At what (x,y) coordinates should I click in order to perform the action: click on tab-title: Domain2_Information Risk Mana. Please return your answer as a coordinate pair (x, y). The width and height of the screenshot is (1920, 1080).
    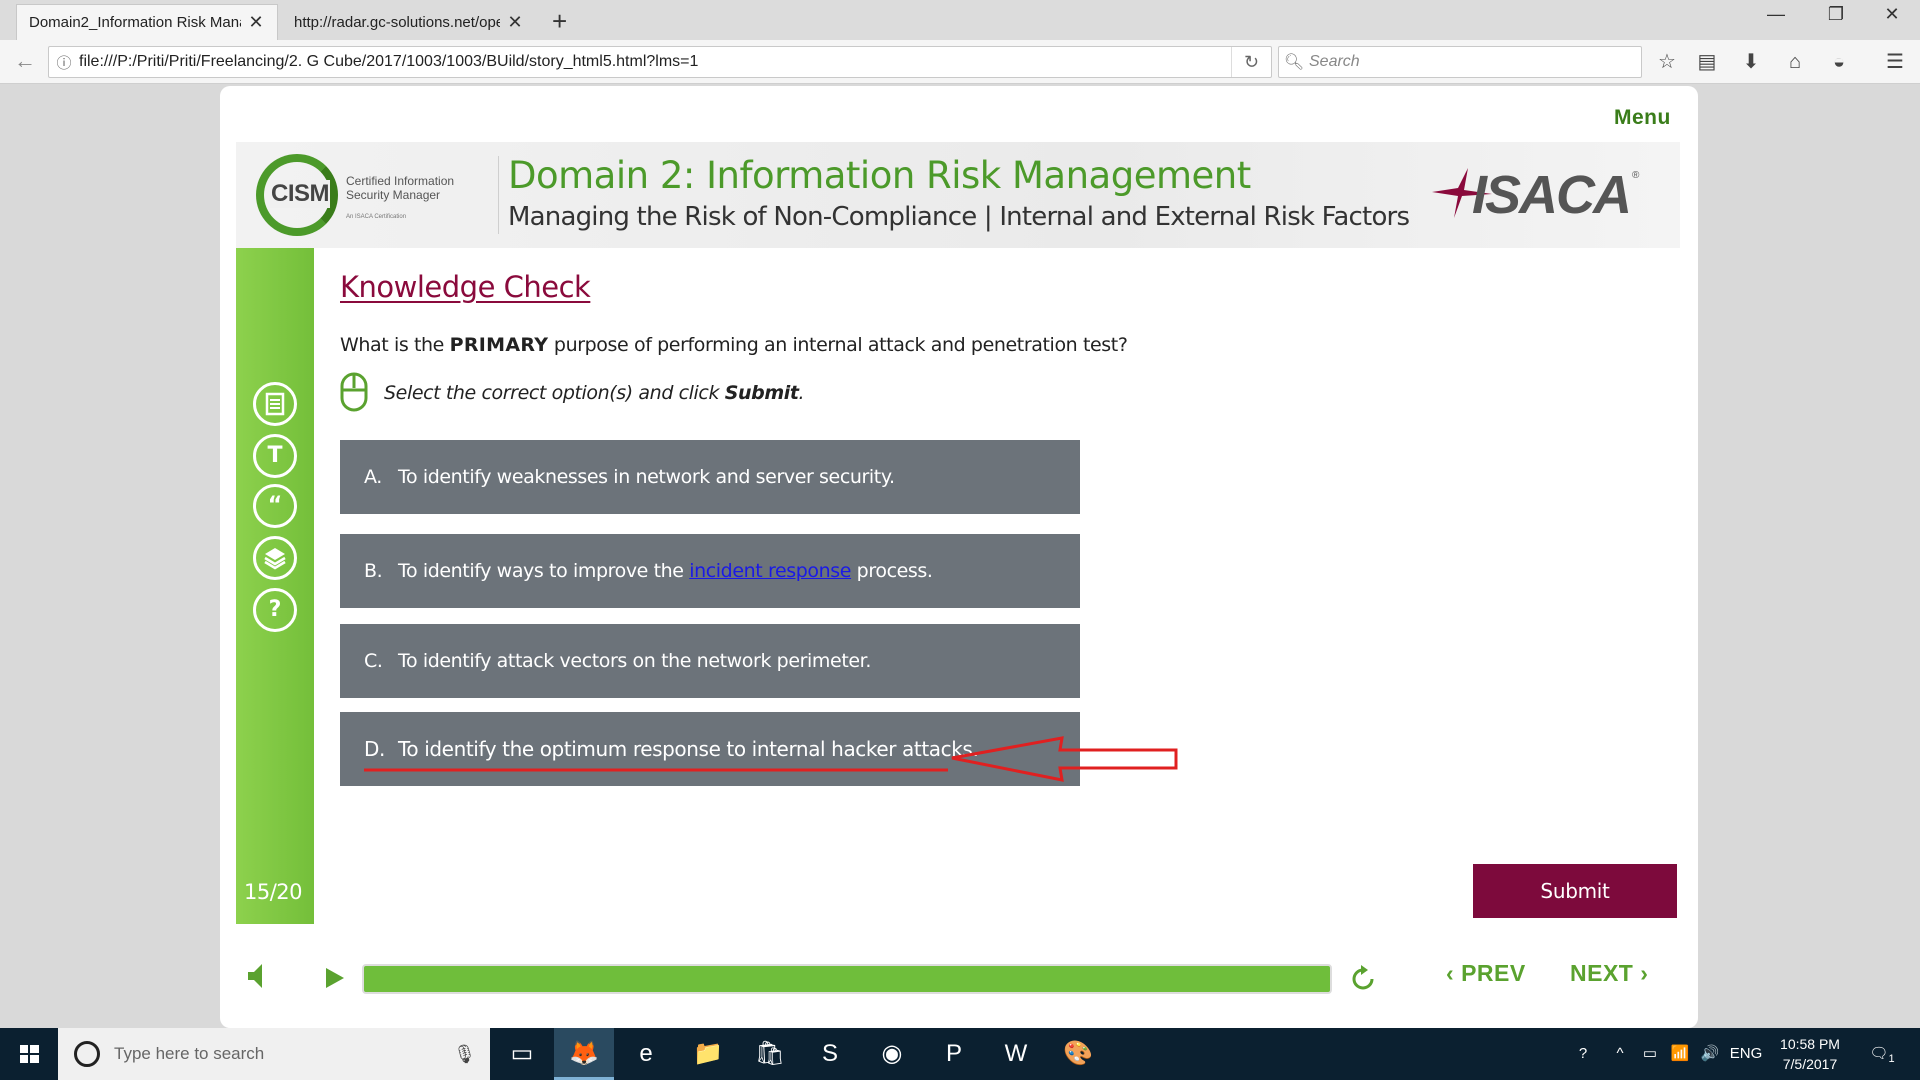
    Looking at the image, I should click on (135, 22).